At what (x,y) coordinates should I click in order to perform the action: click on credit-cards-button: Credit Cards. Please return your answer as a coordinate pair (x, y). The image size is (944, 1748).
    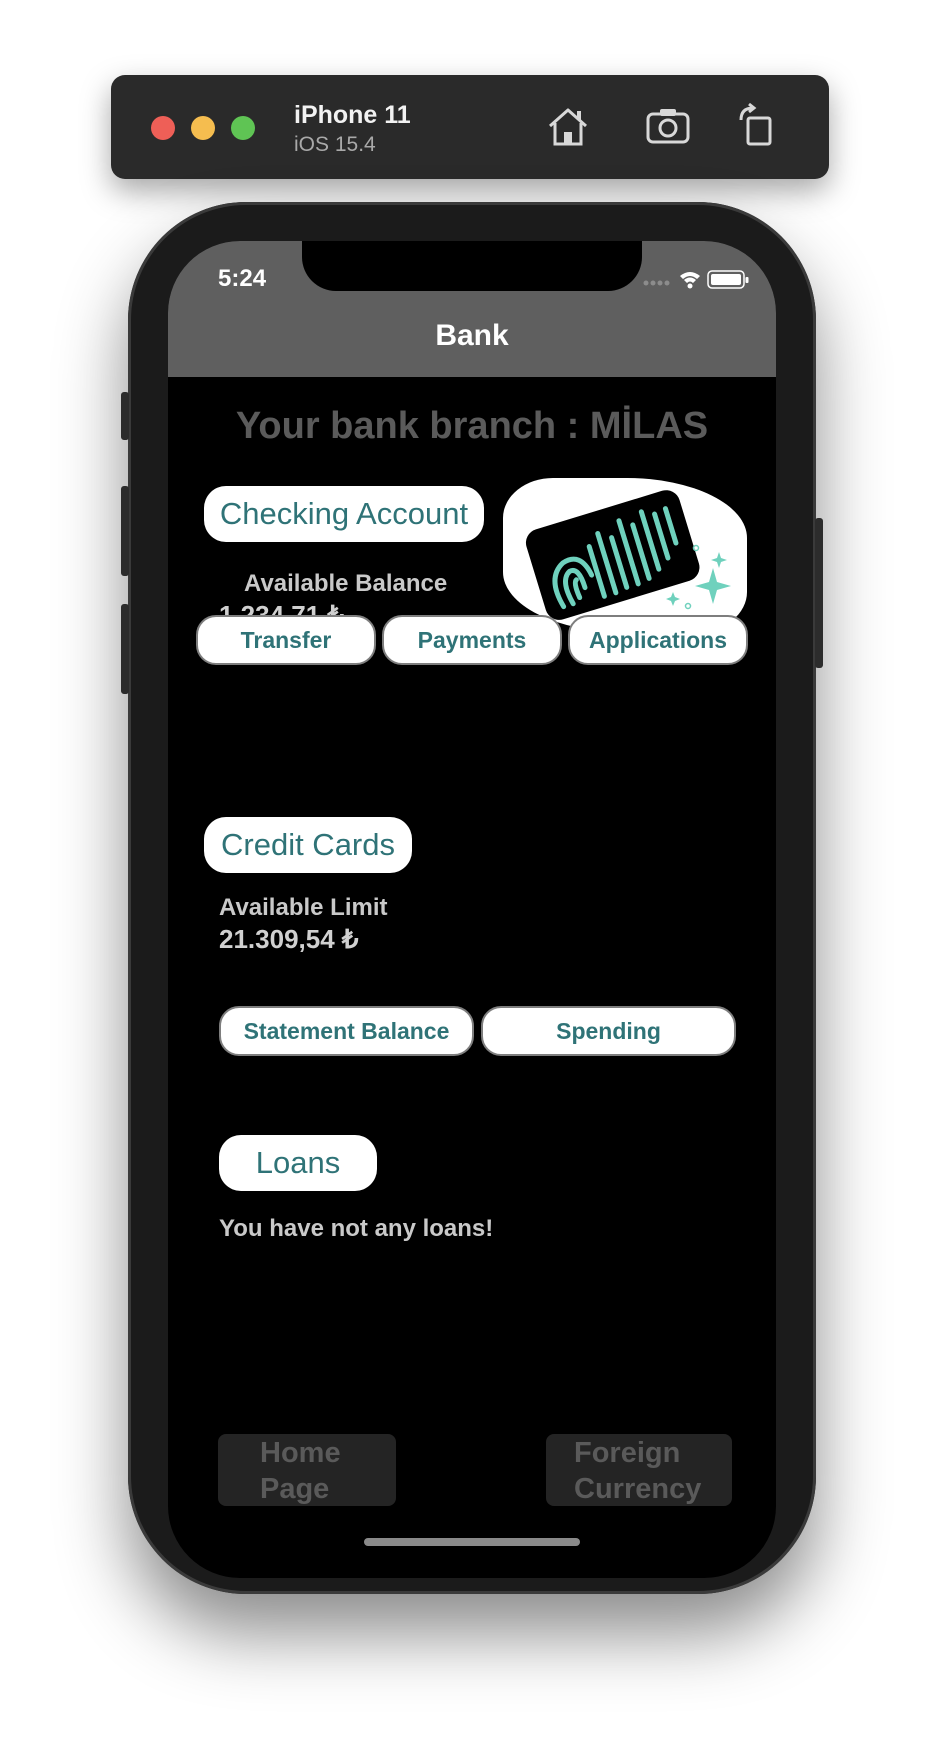
    Looking at the image, I should click on (308, 845).